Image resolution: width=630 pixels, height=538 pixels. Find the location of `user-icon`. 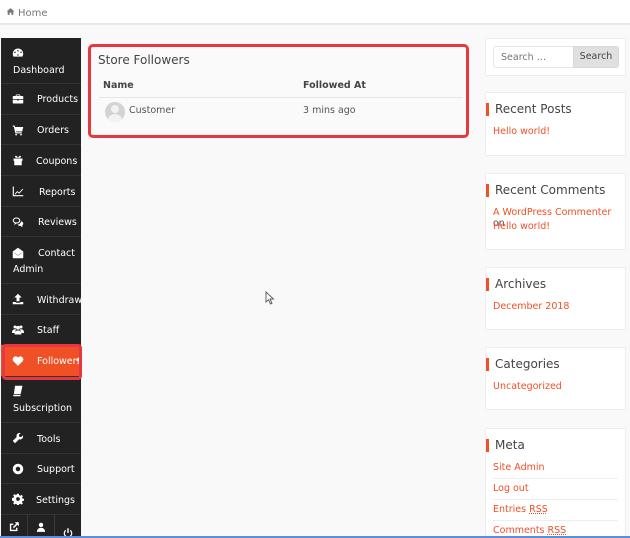

user-icon is located at coordinates (41, 527).